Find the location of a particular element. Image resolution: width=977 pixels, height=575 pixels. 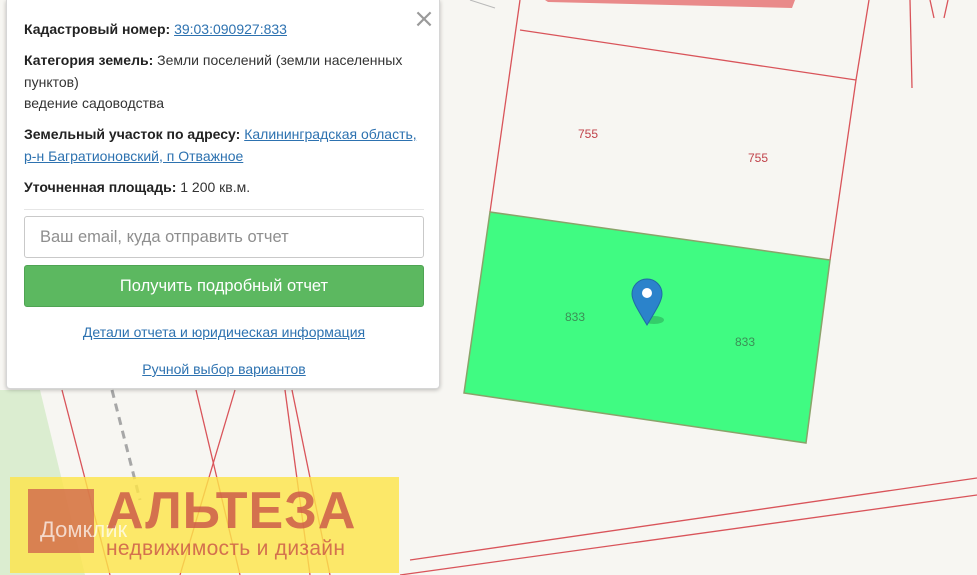

cadastral-row: Кадастровый номер: 39:03:090927:833 is located at coordinates (224, 30).